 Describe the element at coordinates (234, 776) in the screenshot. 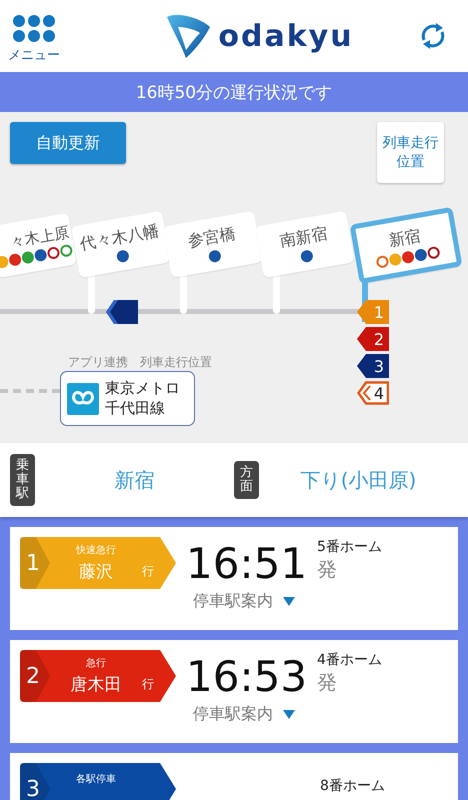

I see `train-card: 3 各駅停車 8番ホーム` at that location.